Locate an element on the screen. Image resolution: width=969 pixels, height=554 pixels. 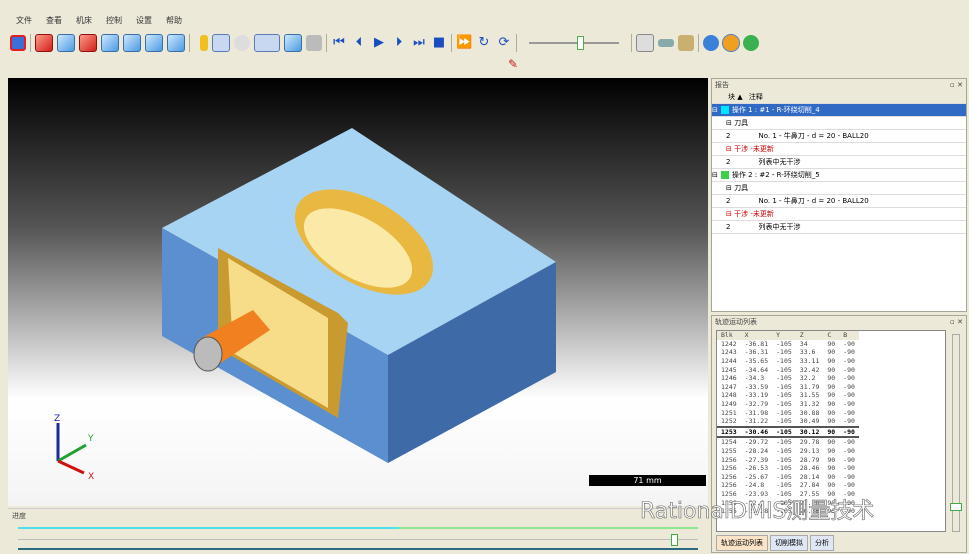
rotate-icon is located at coordinates (242, 43).